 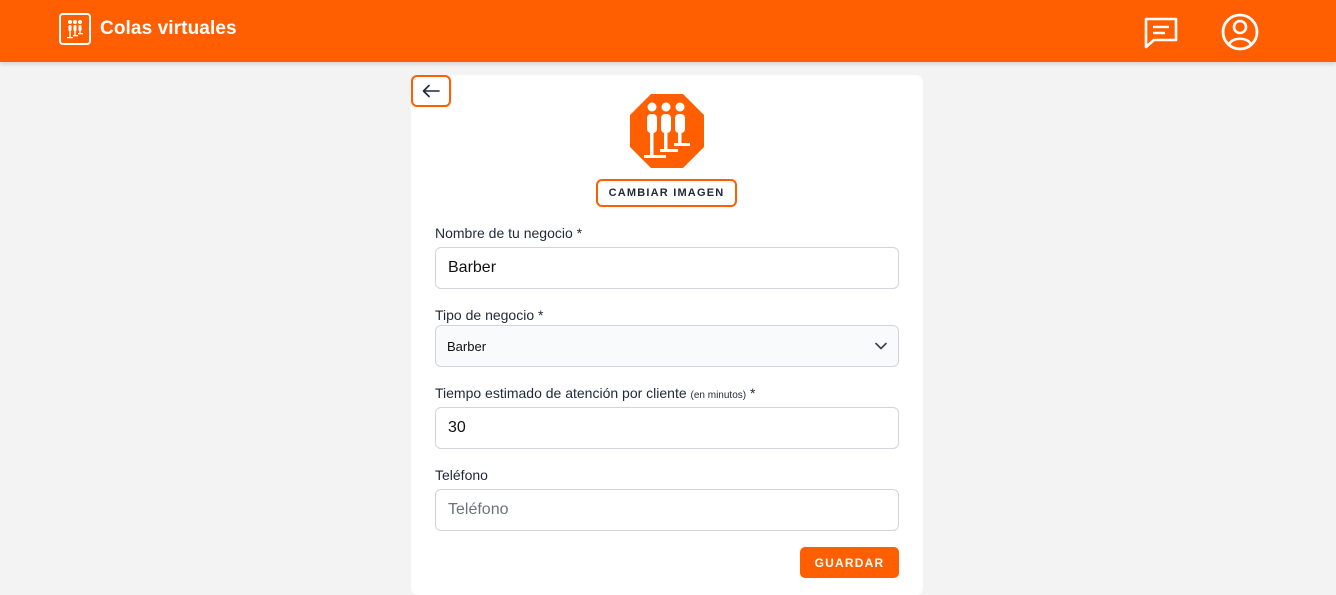 I want to click on phone-label: Teléfono, so click(x=461, y=475).